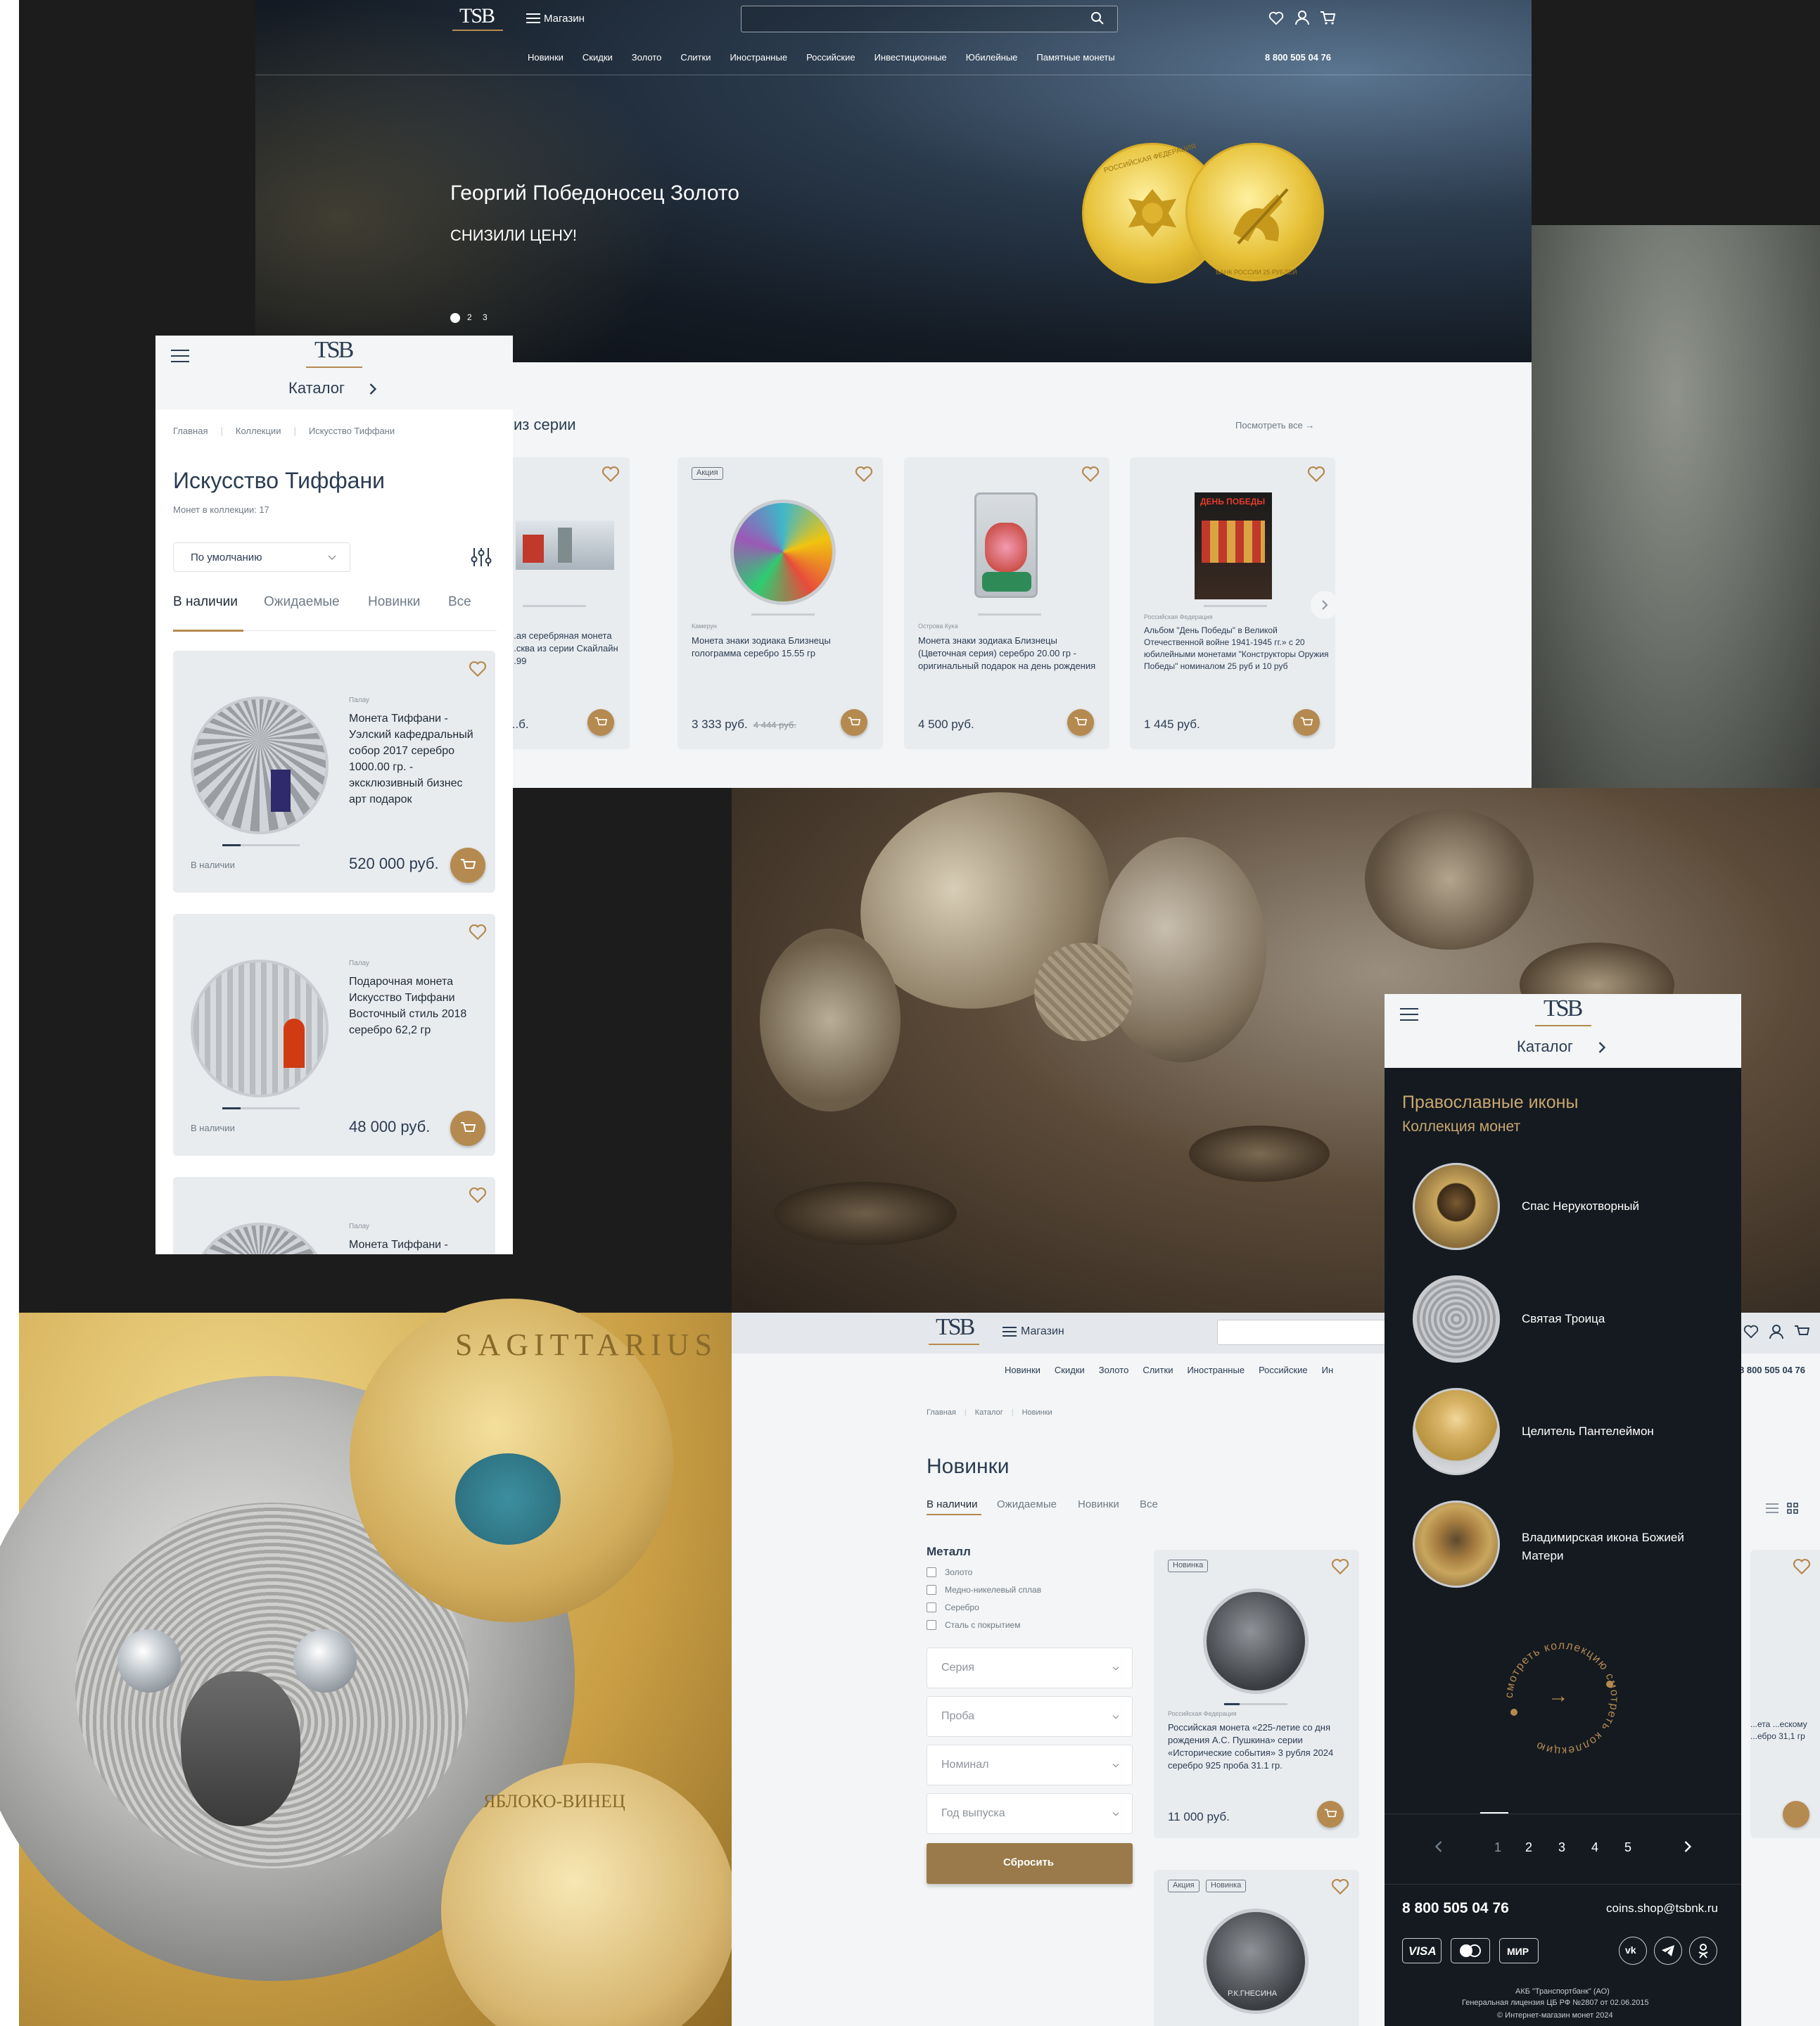  Describe the element at coordinates (469, 317) in the screenshot. I see `slide-dot: 2` at that location.